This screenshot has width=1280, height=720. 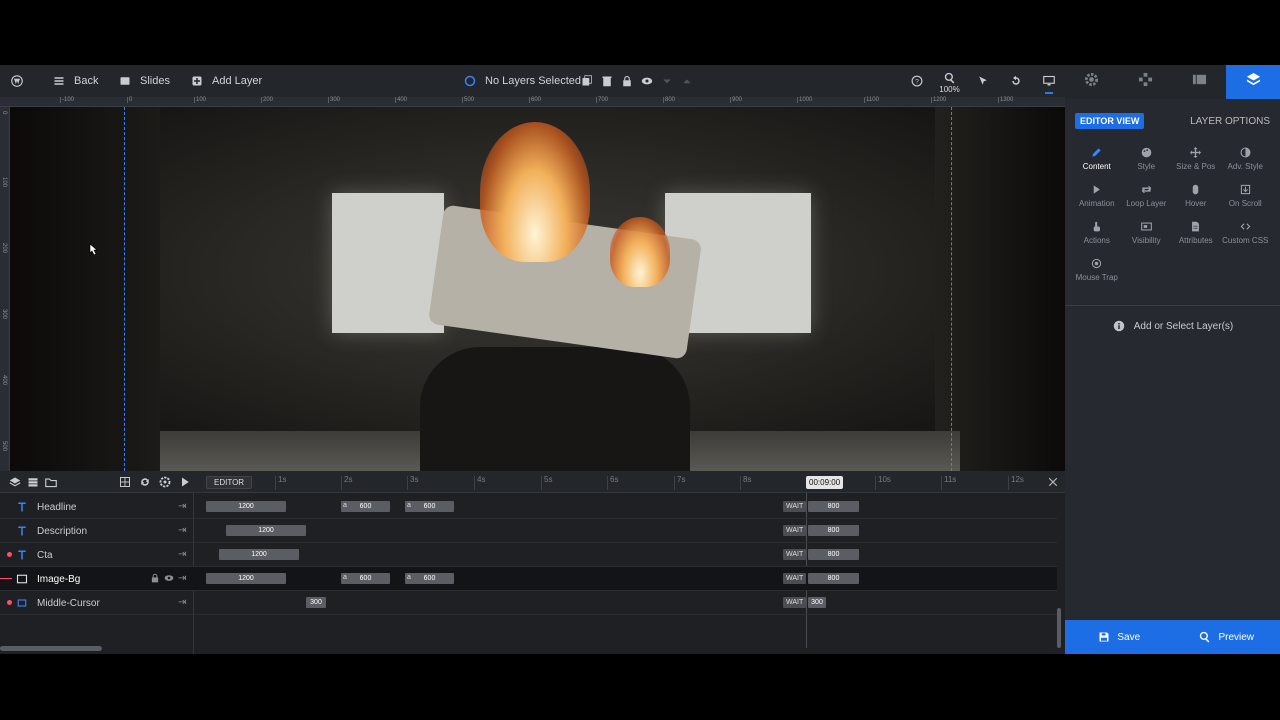 I want to click on option-on-scroll: On Scroll, so click(x=1246, y=198).